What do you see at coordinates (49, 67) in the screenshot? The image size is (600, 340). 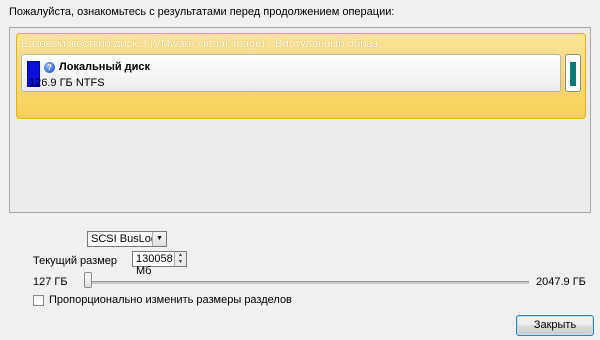 I see `drive-question-icon: ?` at bounding box center [49, 67].